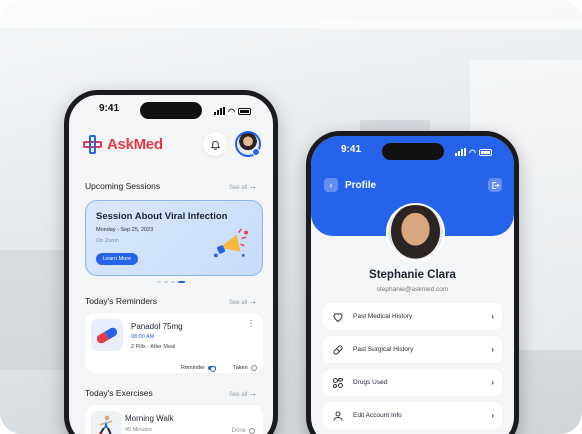  Describe the element at coordinates (248, 144) in the screenshot. I see `user-avatar` at that location.